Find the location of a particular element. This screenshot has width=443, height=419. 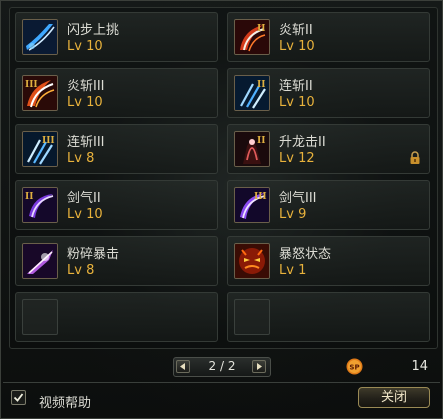

prev-page-button is located at coordinates (183, 366).